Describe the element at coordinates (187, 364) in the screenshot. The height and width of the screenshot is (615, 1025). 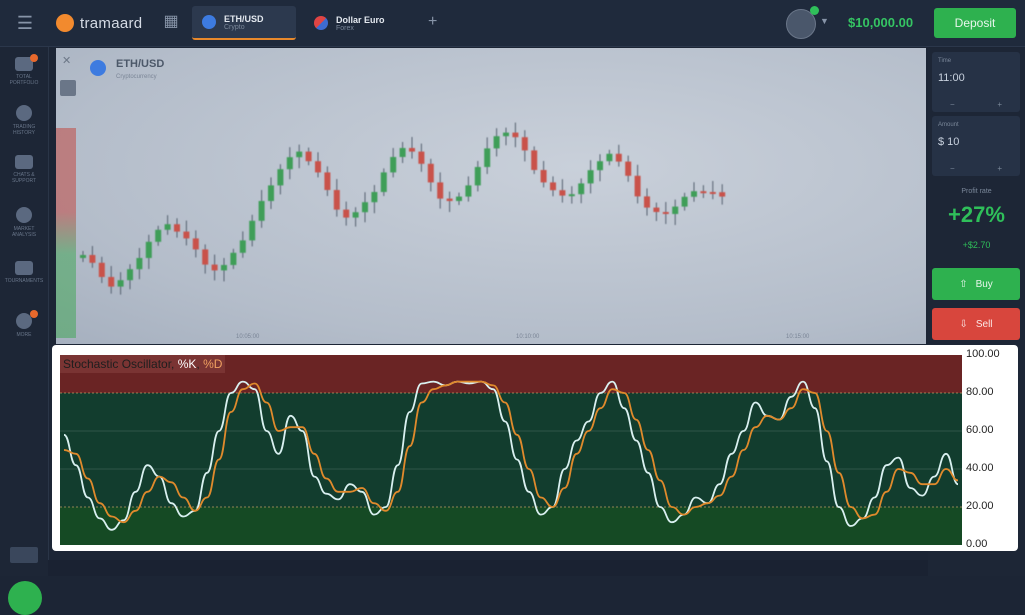
I see `title-k: %K` at that location.